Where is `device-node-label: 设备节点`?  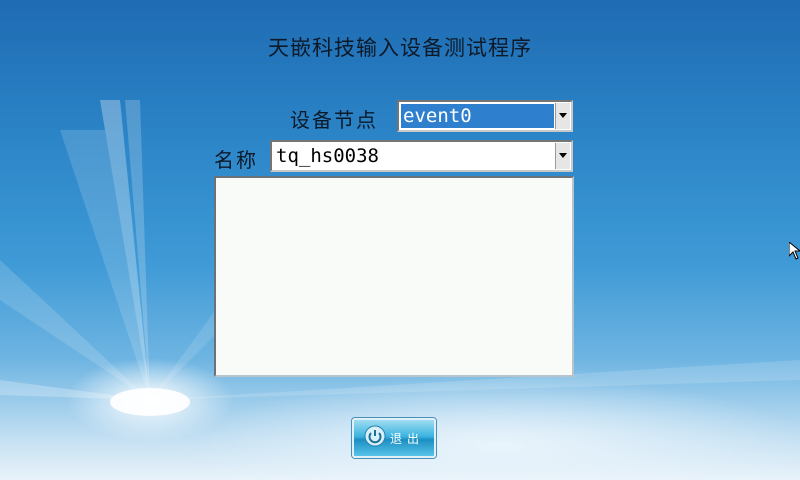
device-node-label: 设备节点 is located at coordinates (334, 120).